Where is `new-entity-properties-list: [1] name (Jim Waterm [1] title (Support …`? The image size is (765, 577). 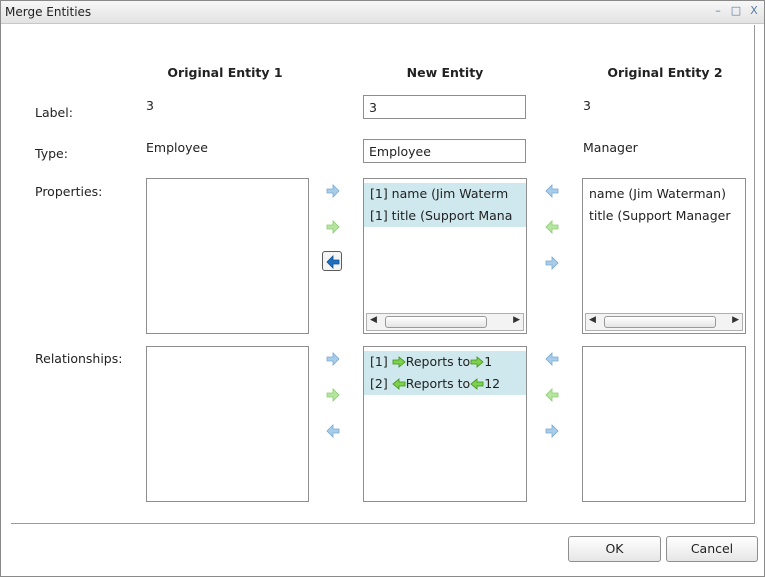
new-entity-properties-list: [1] name (Jim Waterm [1] title (Support … is located at coordinates (445, 256).